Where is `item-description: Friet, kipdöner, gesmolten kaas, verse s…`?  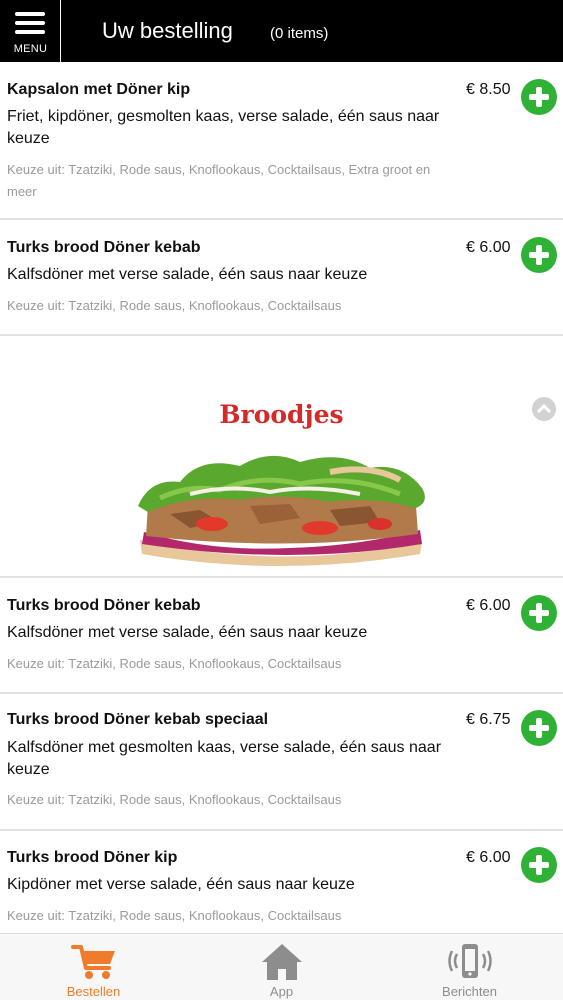 item-description: Friet, kipdöner, gesmolten kaas, verse s… is located at coordinates (223, 127).